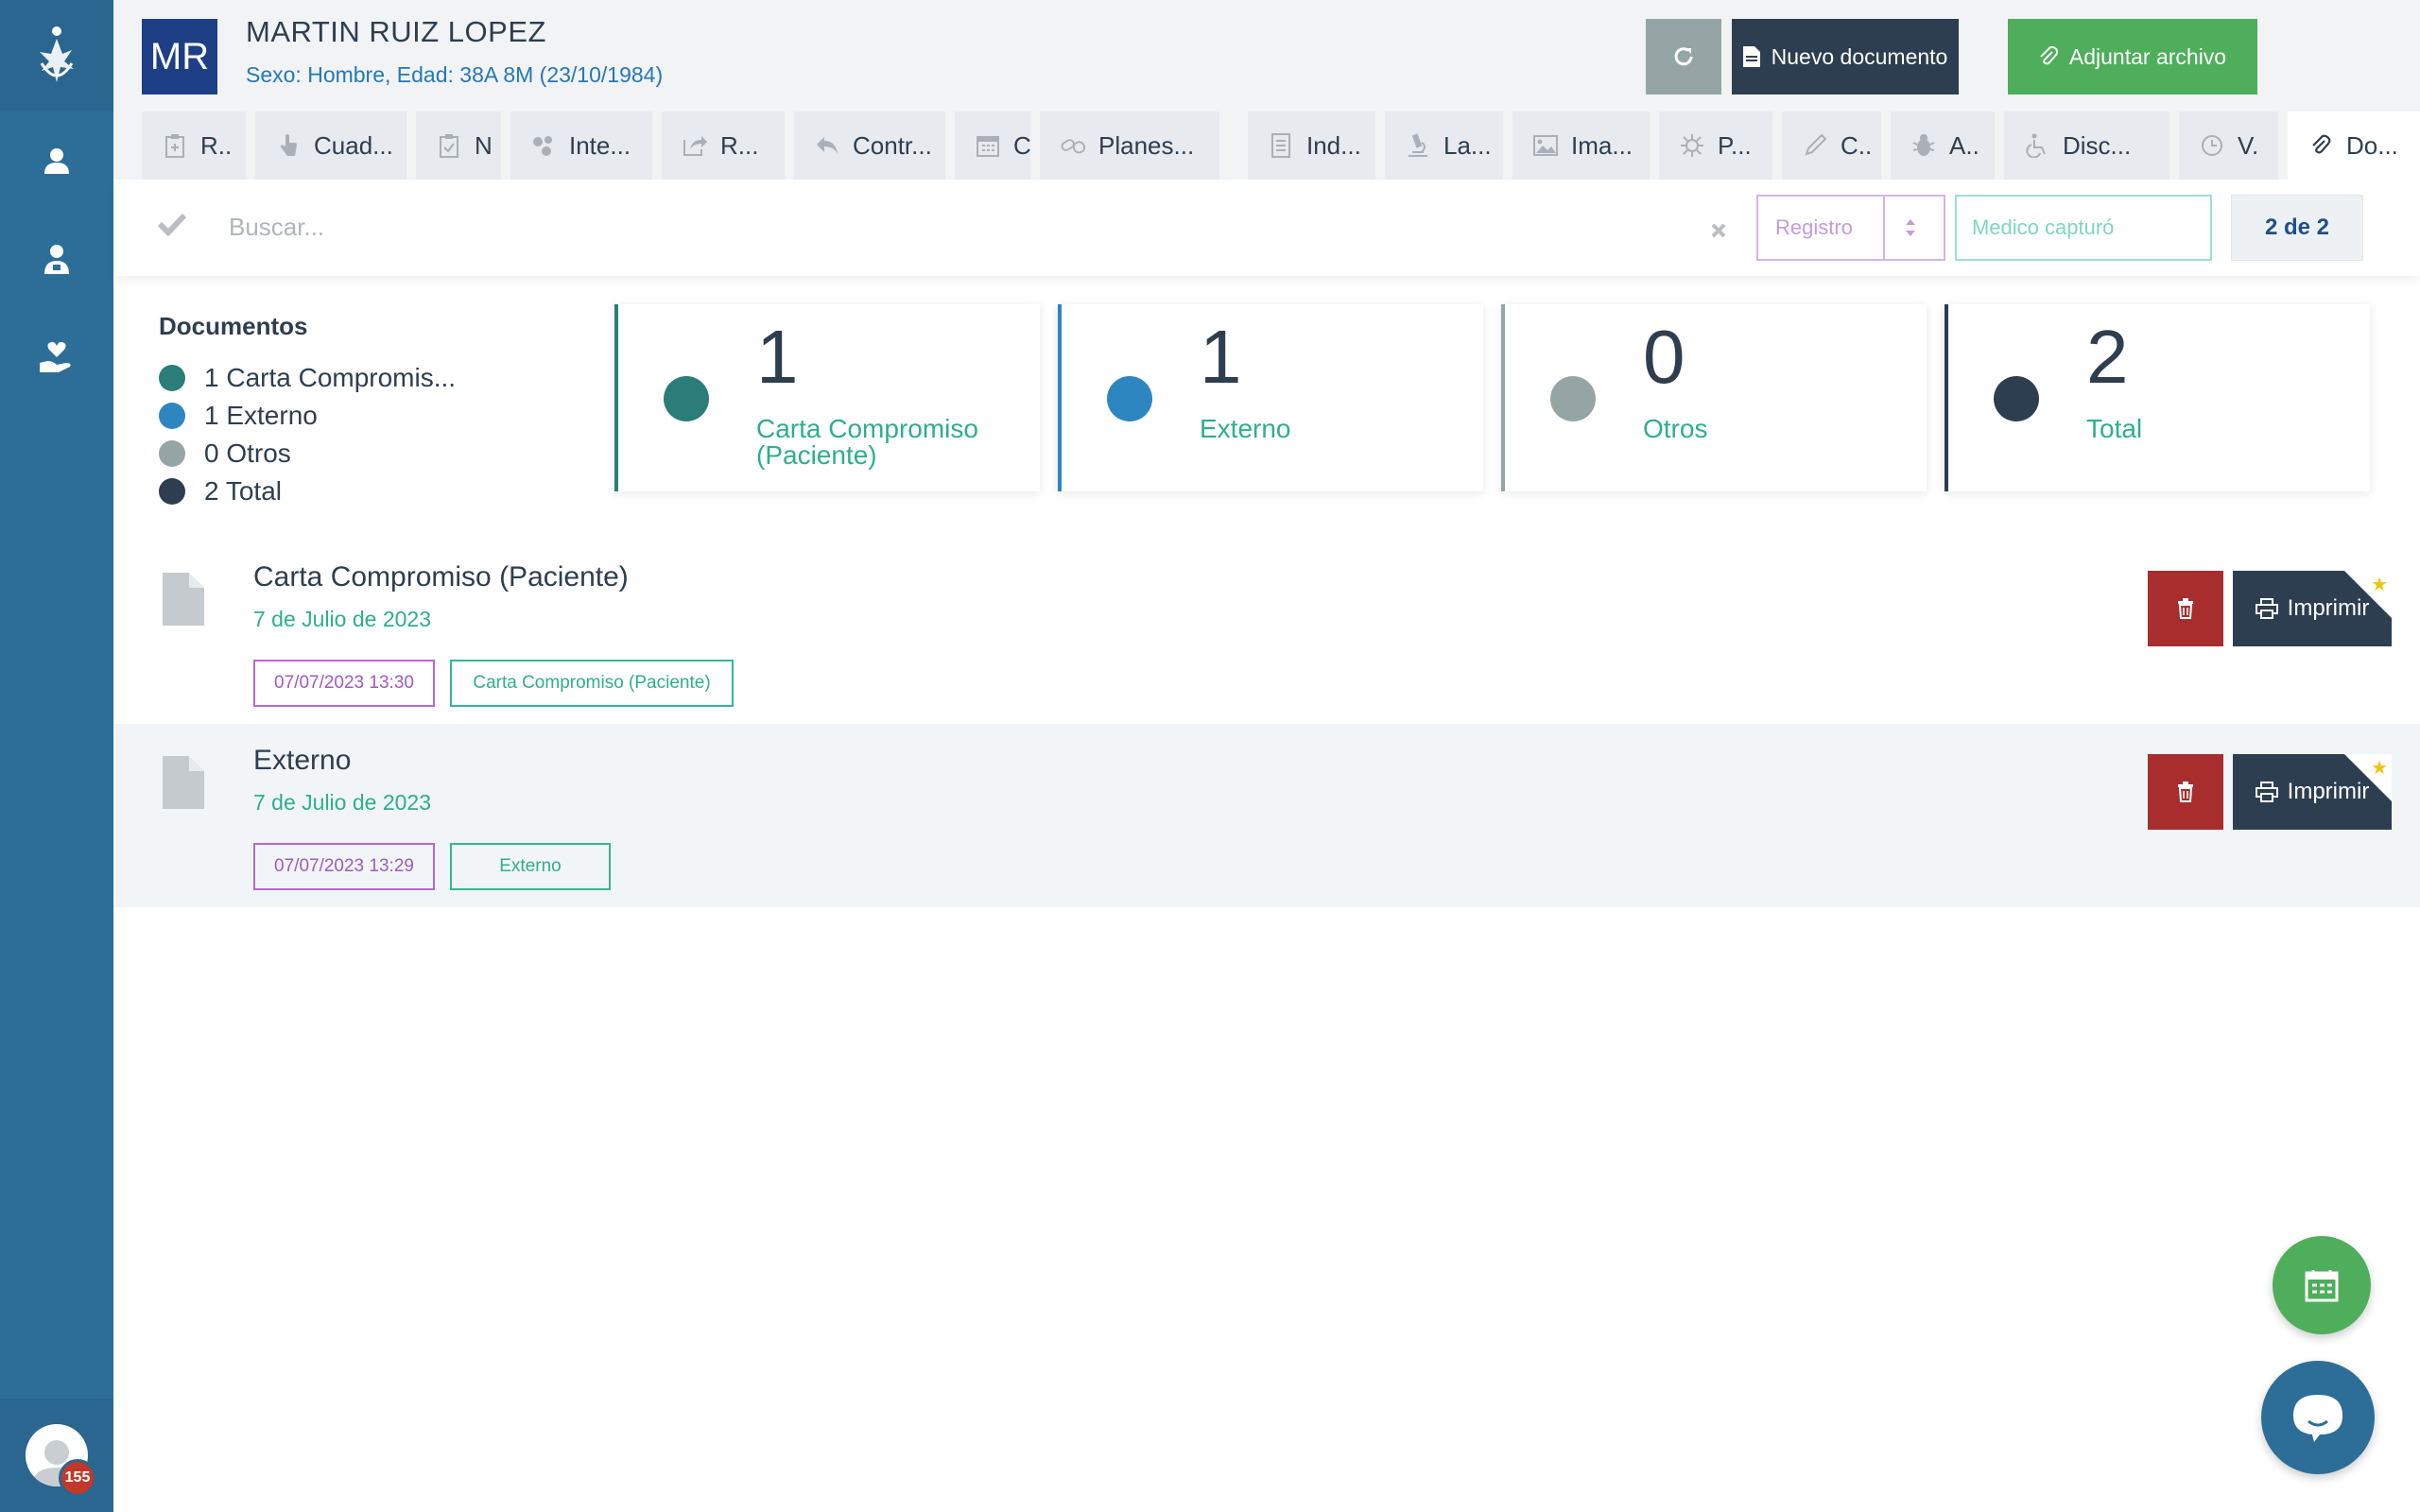 The width and height of the screenshot is (2420, 1512). Describe the element at coordinates (2037, 145) in the screenshot. I see `wheelchair-icon` at that location.